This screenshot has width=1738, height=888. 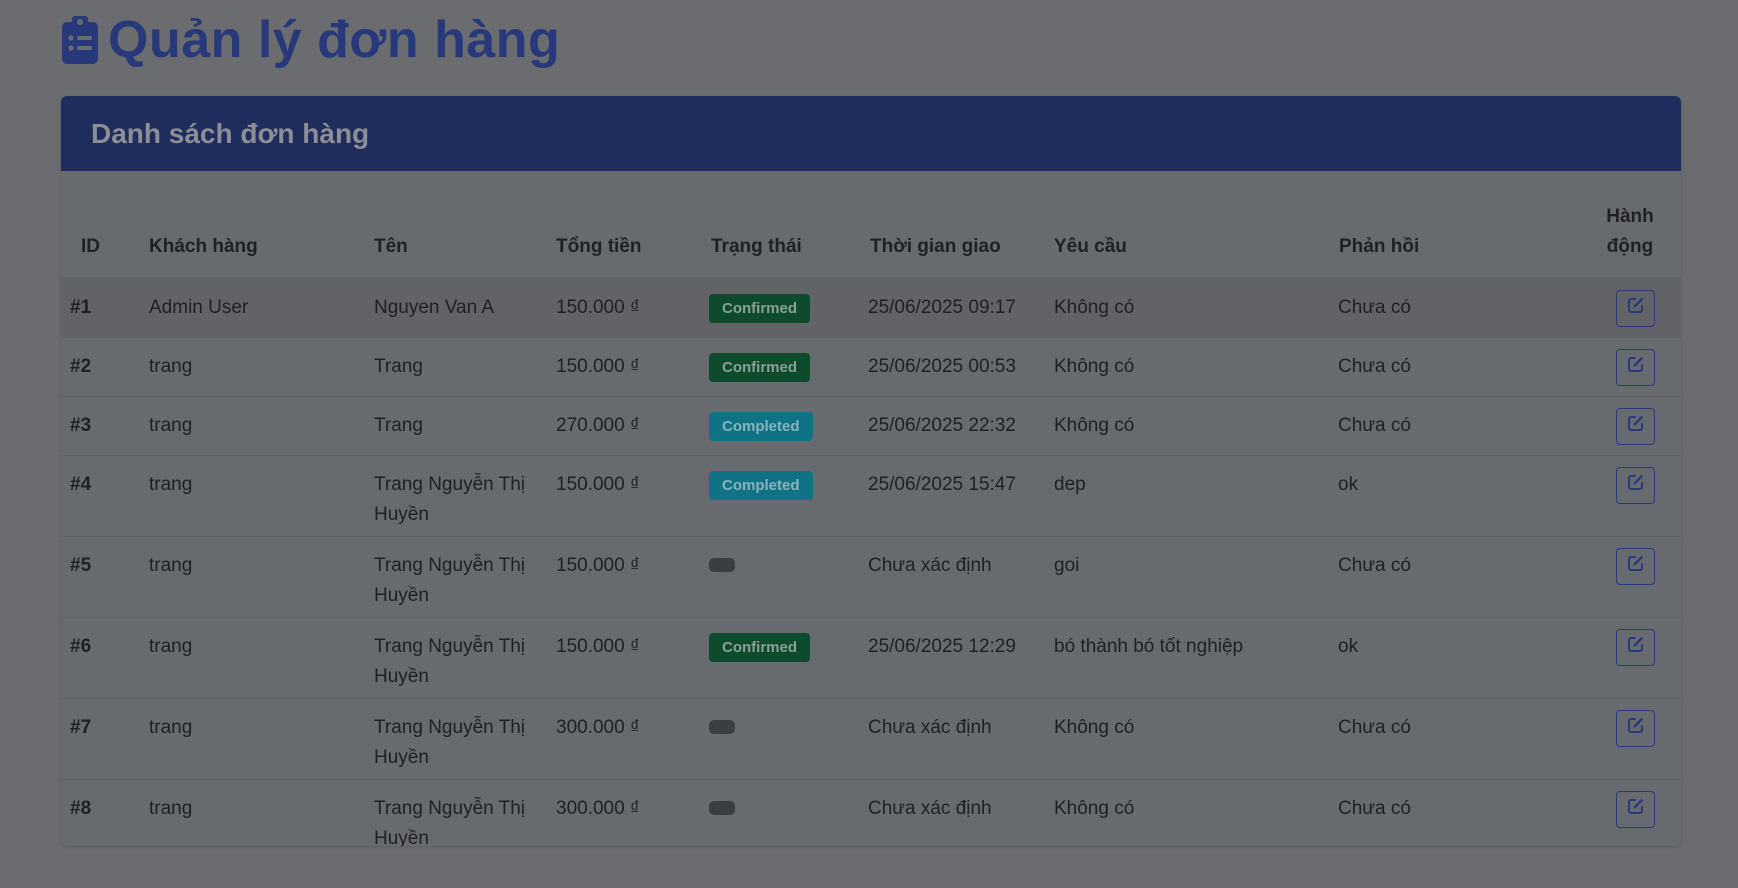 What do you see at coordinates (761, 426) in the screenshot?
I see `status-badge: Completed` at bounding box center [761, 426].